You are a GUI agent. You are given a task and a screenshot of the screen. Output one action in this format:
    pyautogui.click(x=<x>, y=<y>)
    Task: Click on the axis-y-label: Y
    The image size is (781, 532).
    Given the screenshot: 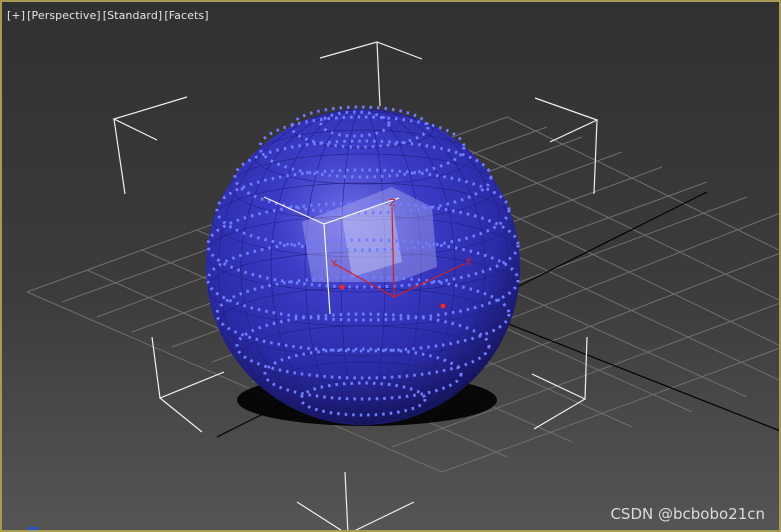 What is the action you would take?
    pyautogui.click(x=334, y=264)
    